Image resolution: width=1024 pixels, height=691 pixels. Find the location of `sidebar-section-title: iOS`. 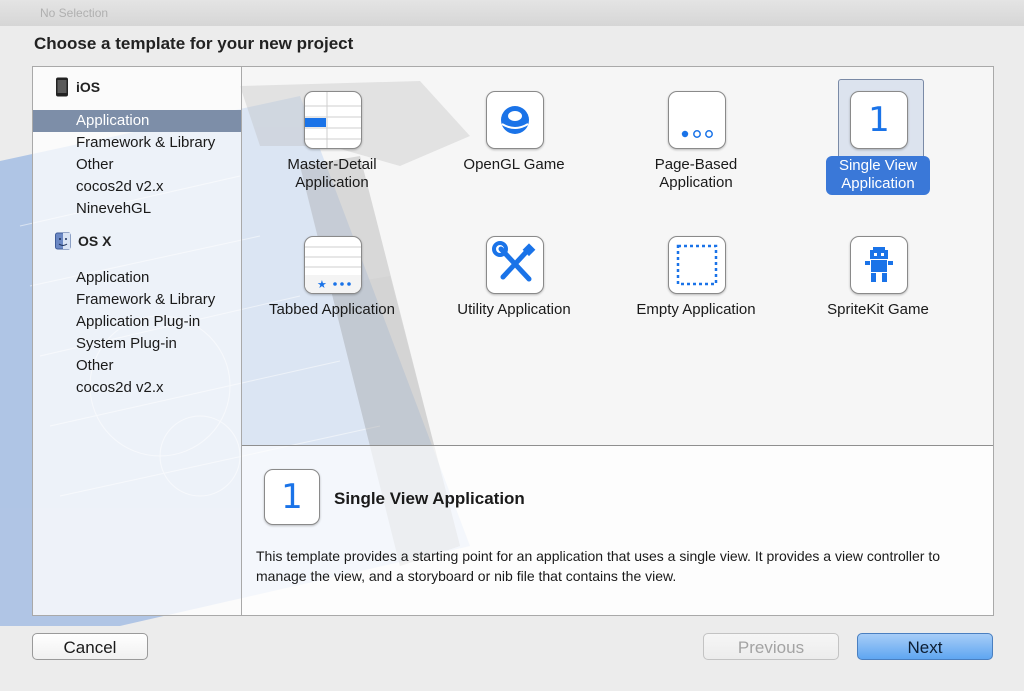

sidebar-section-title: iOS is located at coordinates (88, 87).